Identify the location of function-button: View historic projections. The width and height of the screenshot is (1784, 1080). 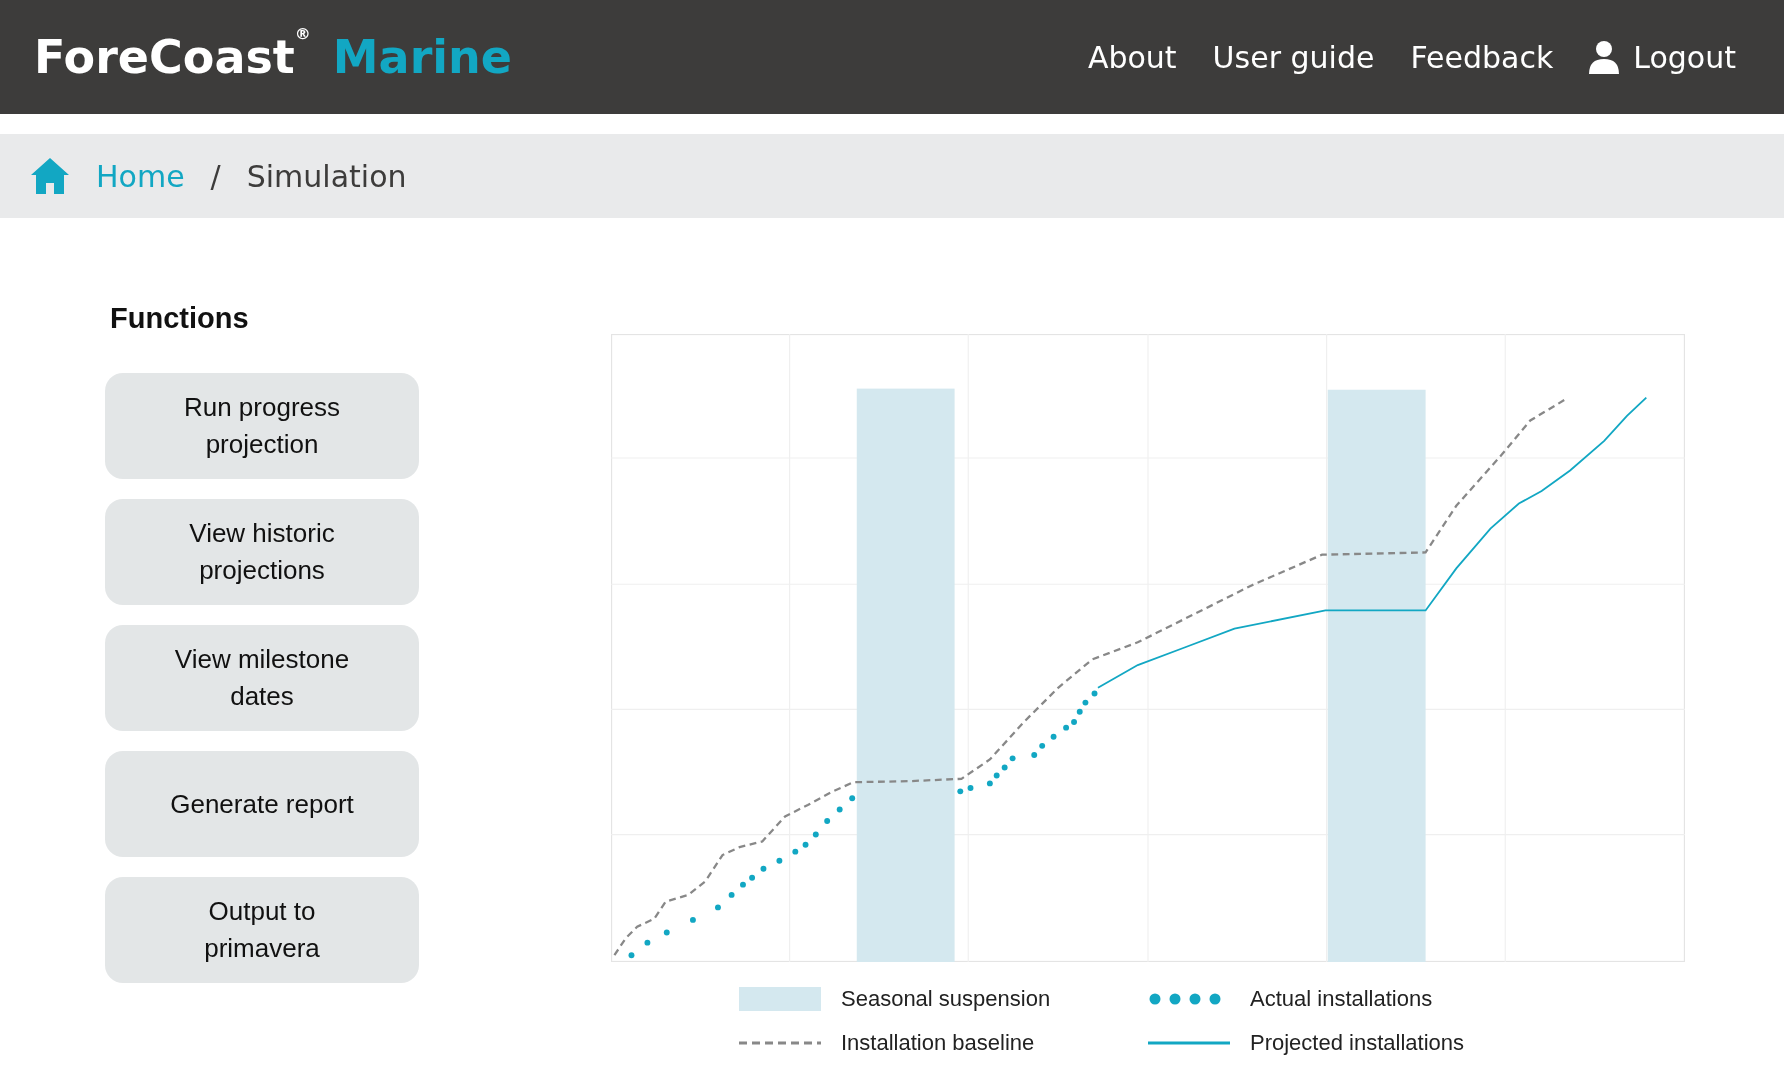
(262, 552).